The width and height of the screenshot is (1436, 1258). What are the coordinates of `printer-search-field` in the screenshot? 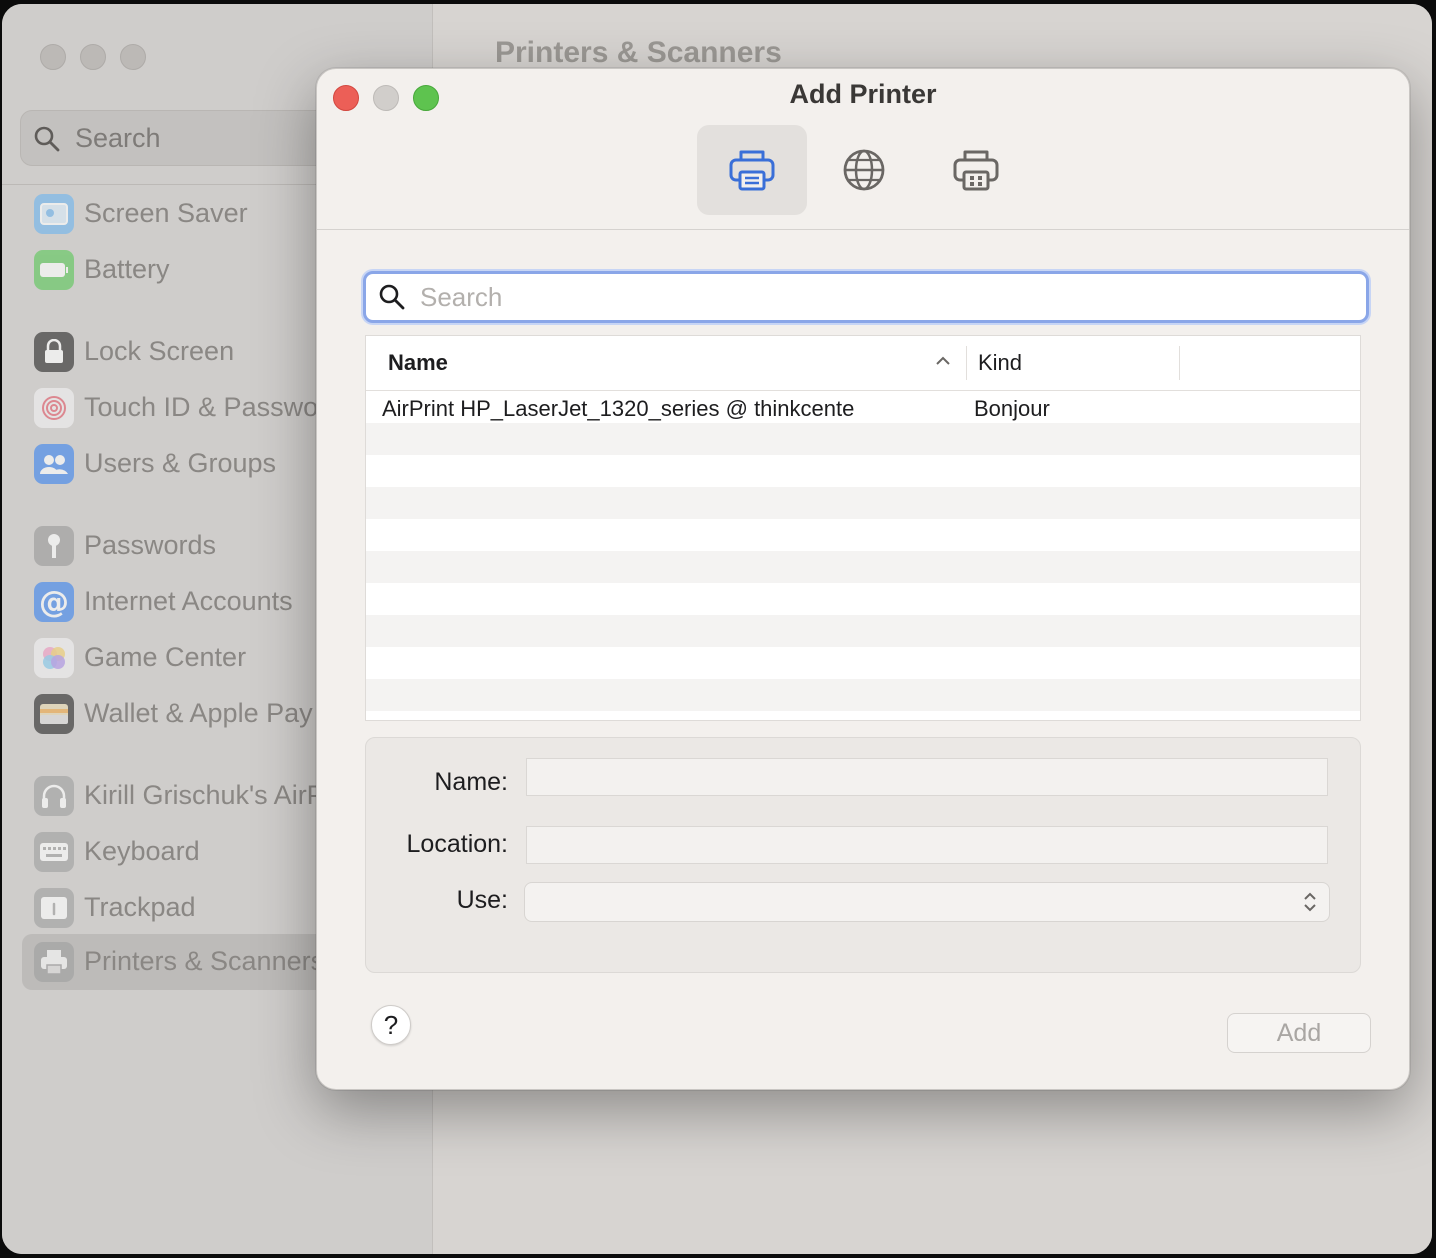 It's located at (866, 297).